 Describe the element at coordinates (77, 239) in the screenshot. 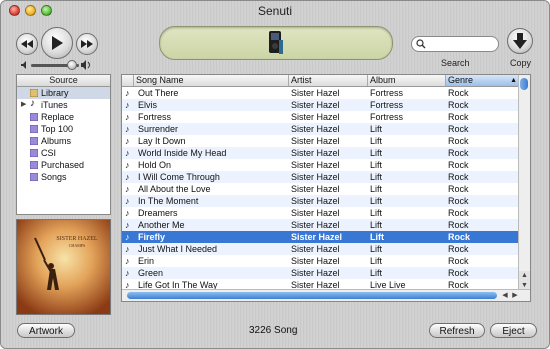

I see `album-art-title: SISTER HAZEL` at that location.